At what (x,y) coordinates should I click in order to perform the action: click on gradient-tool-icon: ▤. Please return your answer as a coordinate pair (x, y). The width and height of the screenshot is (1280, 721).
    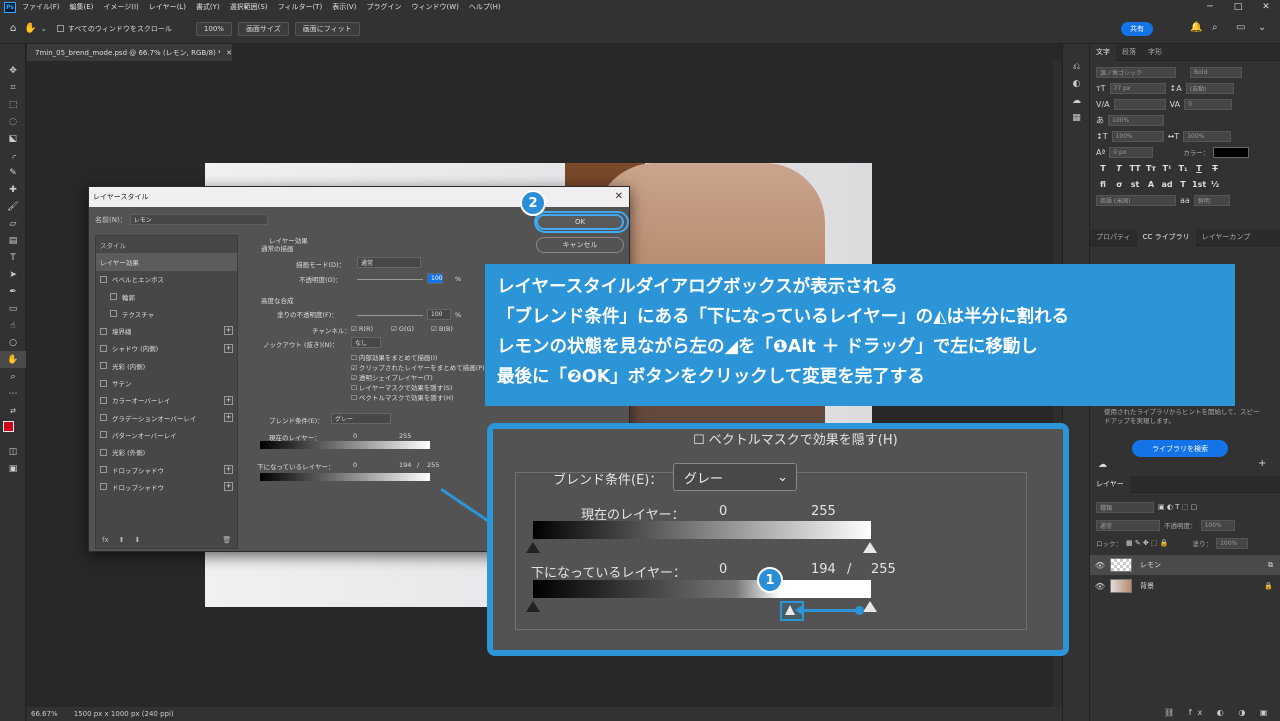
    Looking at the image, I should click on (13, 240).